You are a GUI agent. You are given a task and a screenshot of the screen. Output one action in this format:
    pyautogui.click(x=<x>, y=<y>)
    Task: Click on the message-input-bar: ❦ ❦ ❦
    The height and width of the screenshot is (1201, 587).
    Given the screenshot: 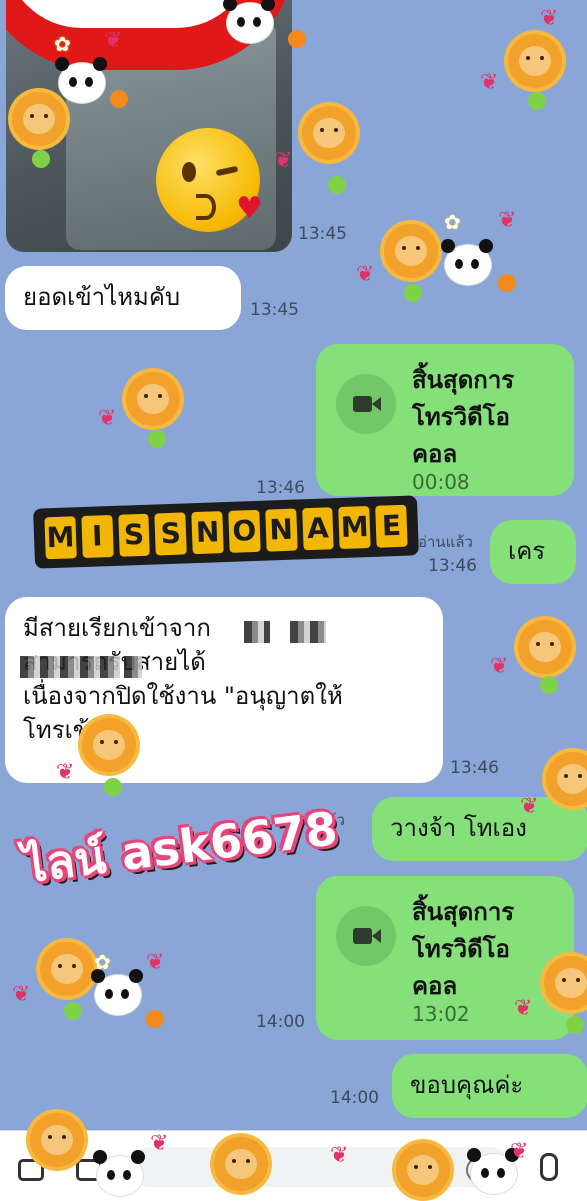 What is the action you would take?
    pyautogui.click(x=293, y=1157)
    